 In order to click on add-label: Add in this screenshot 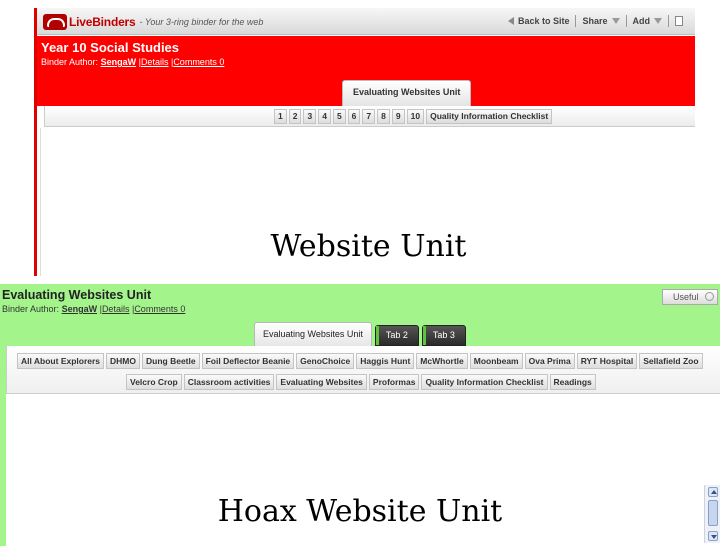, I will do `click(641, 21)`.